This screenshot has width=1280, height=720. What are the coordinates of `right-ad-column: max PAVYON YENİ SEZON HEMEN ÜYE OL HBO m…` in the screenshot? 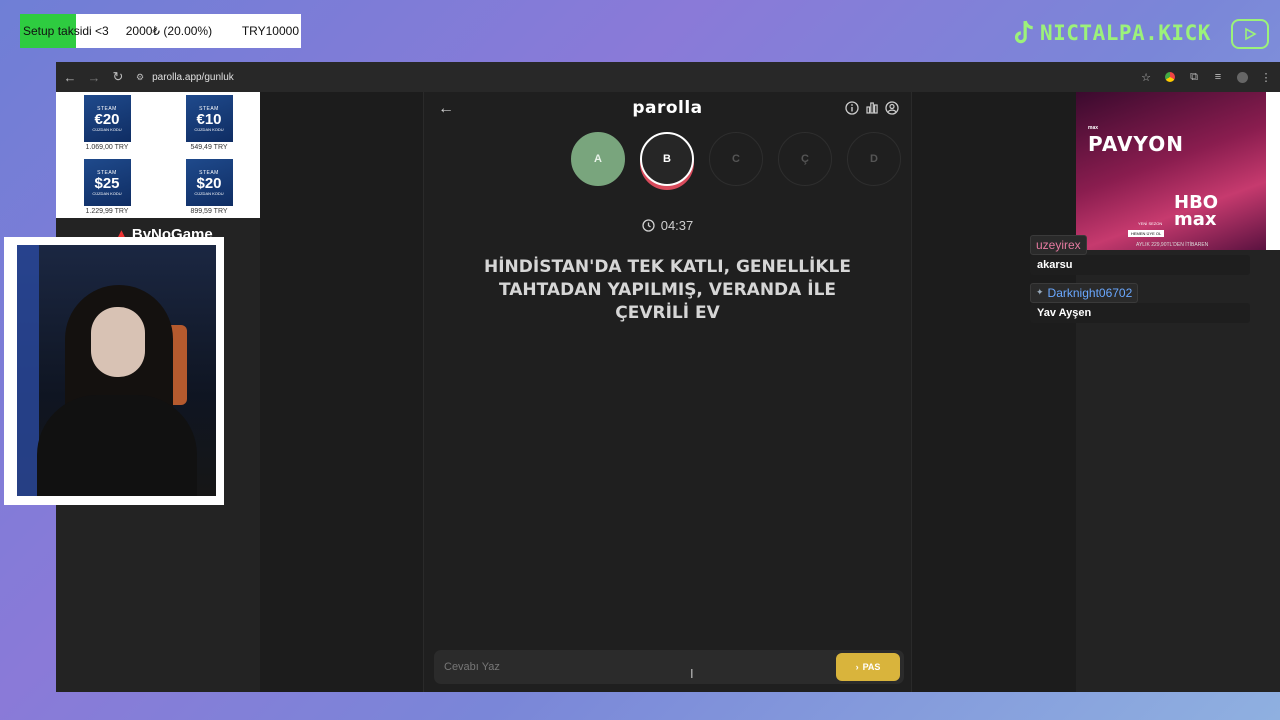 It's located at (1178, 392).